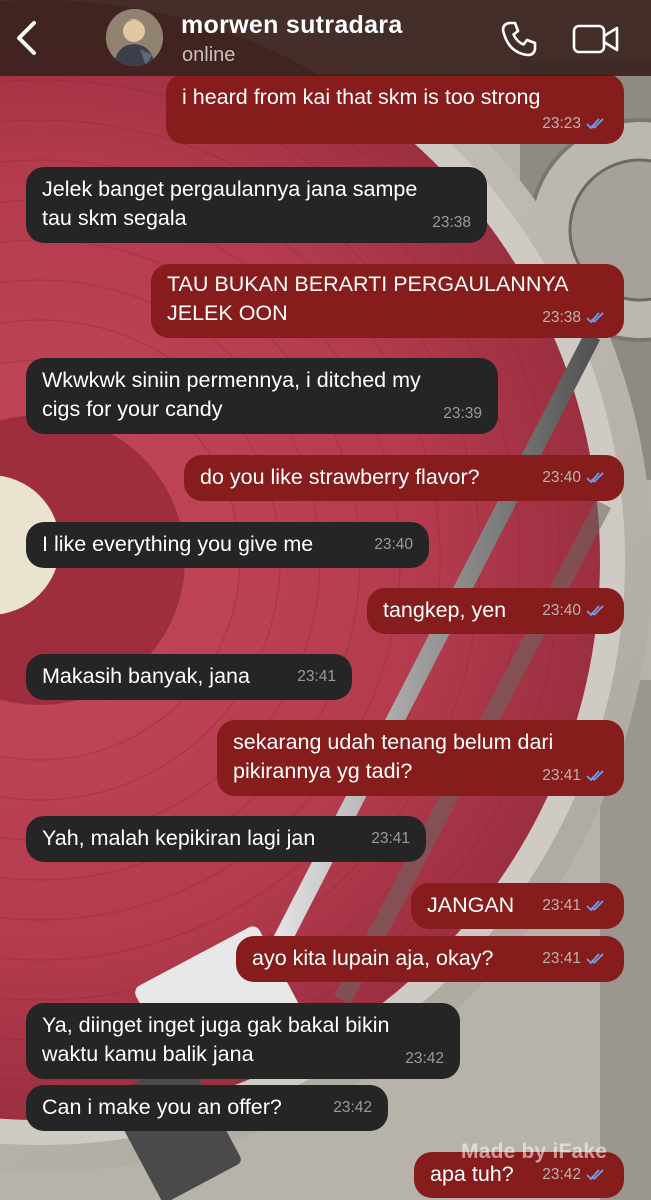  I want to click on voice-call-button, so click(519, 39).